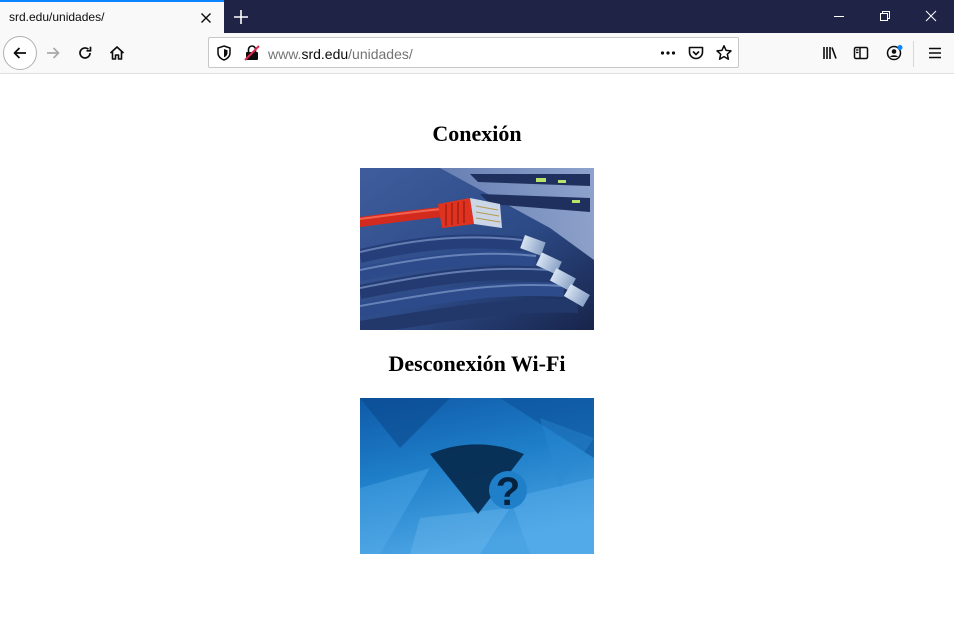  What do you see at coordinates (117, 53) in the screenshot?
I see `home-icon` at bounding box center [117, 53].